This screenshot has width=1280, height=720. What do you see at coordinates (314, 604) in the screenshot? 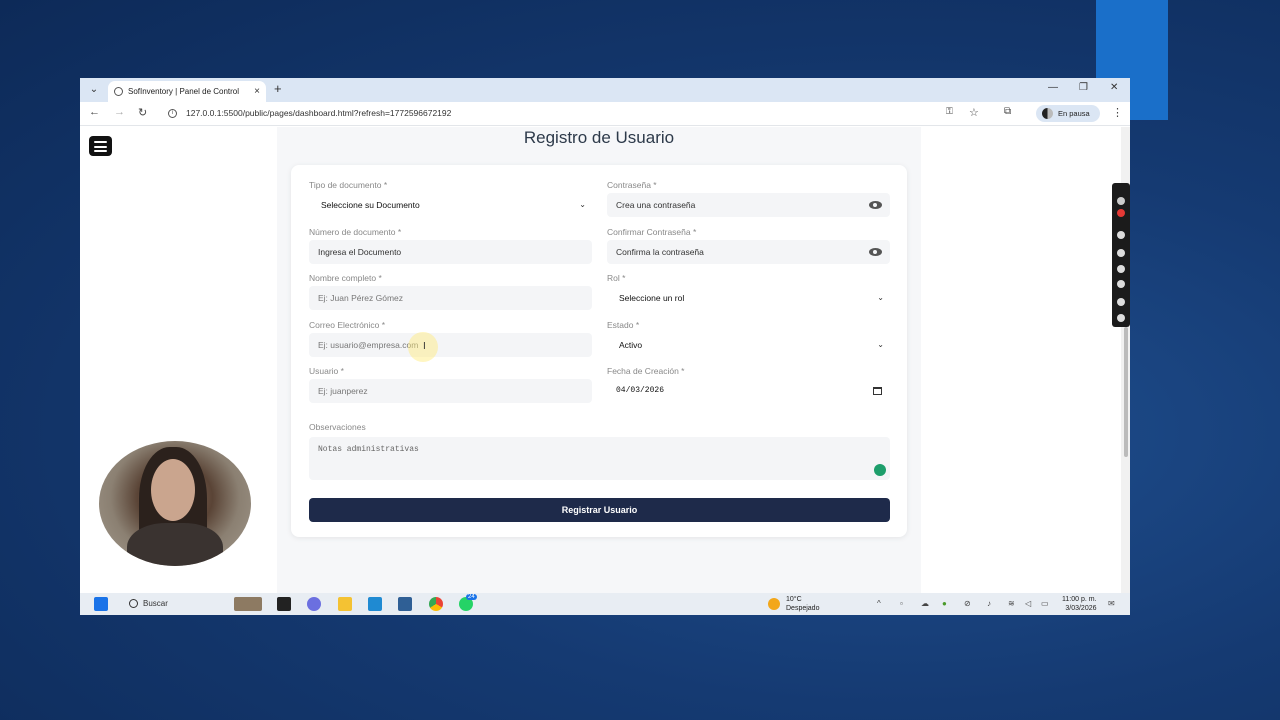
I see `teams-icon` at bounding box center [314, 604].